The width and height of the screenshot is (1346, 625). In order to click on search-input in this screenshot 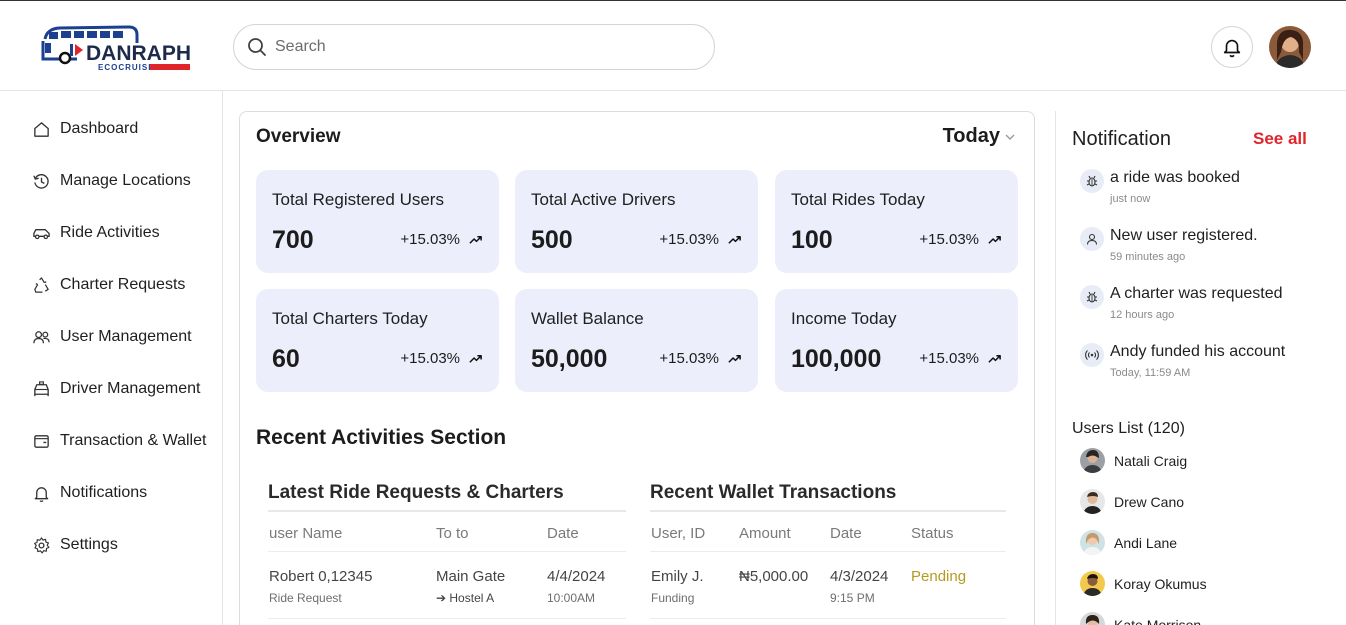, I will do `click(475, 47)`.